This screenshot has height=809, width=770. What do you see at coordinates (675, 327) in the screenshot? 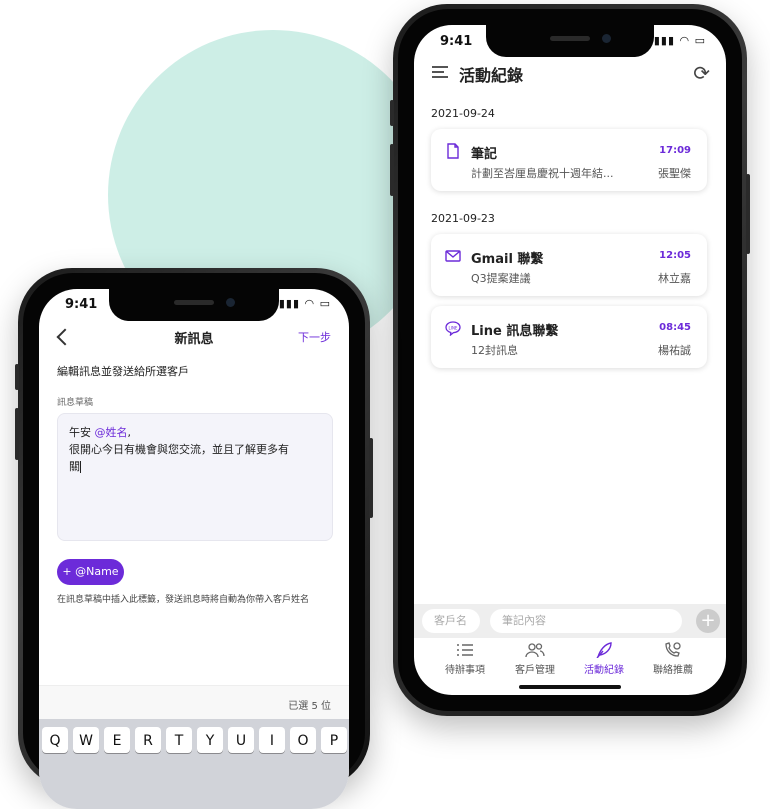
I see `card-time: 08:45` at bounding box center [675, 327].